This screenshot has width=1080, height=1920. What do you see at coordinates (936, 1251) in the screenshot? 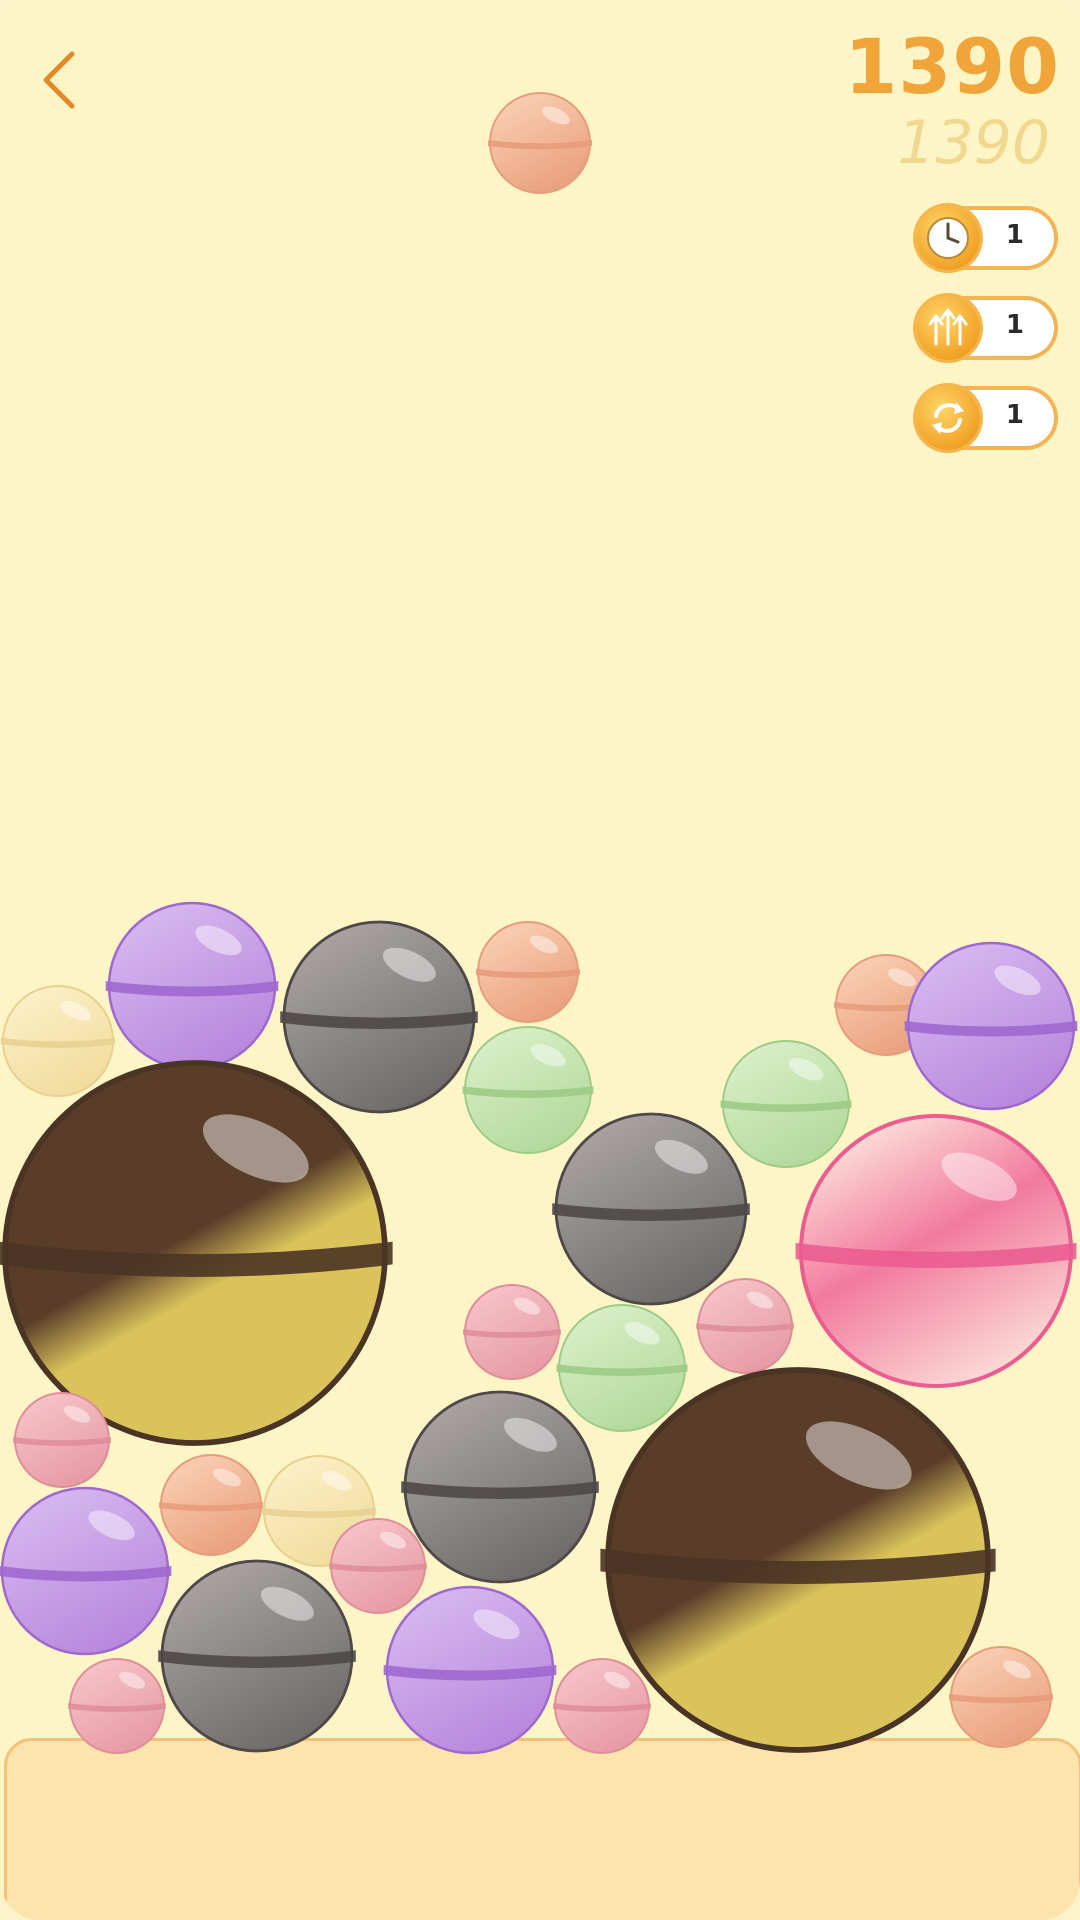
I see `ball-rose` at bounding box center [936, 1251].